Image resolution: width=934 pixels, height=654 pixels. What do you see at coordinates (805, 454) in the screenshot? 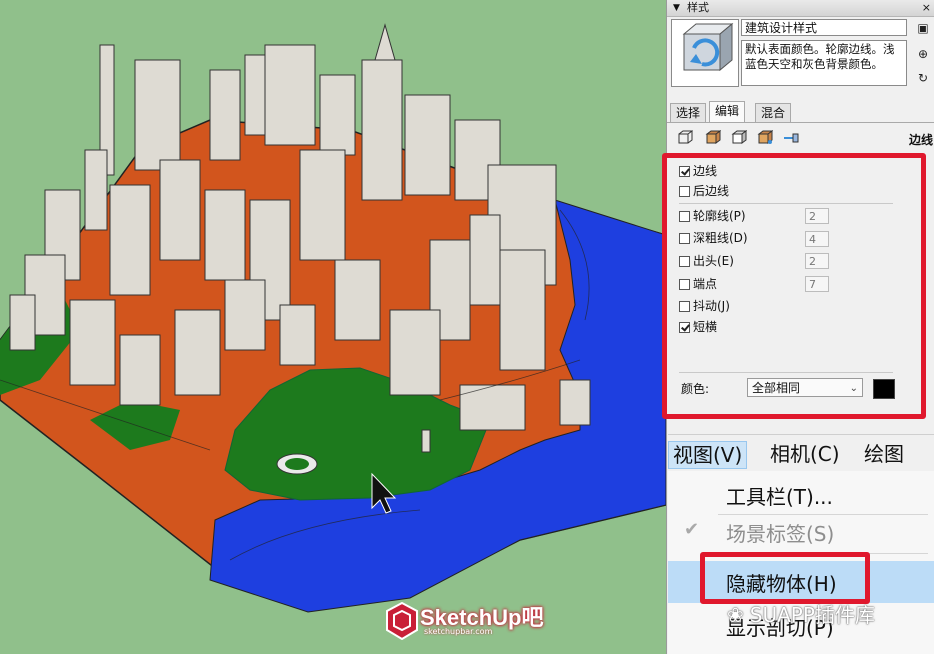
I see `menu-camera: 相机(C)` at bounding box center [805, 454].